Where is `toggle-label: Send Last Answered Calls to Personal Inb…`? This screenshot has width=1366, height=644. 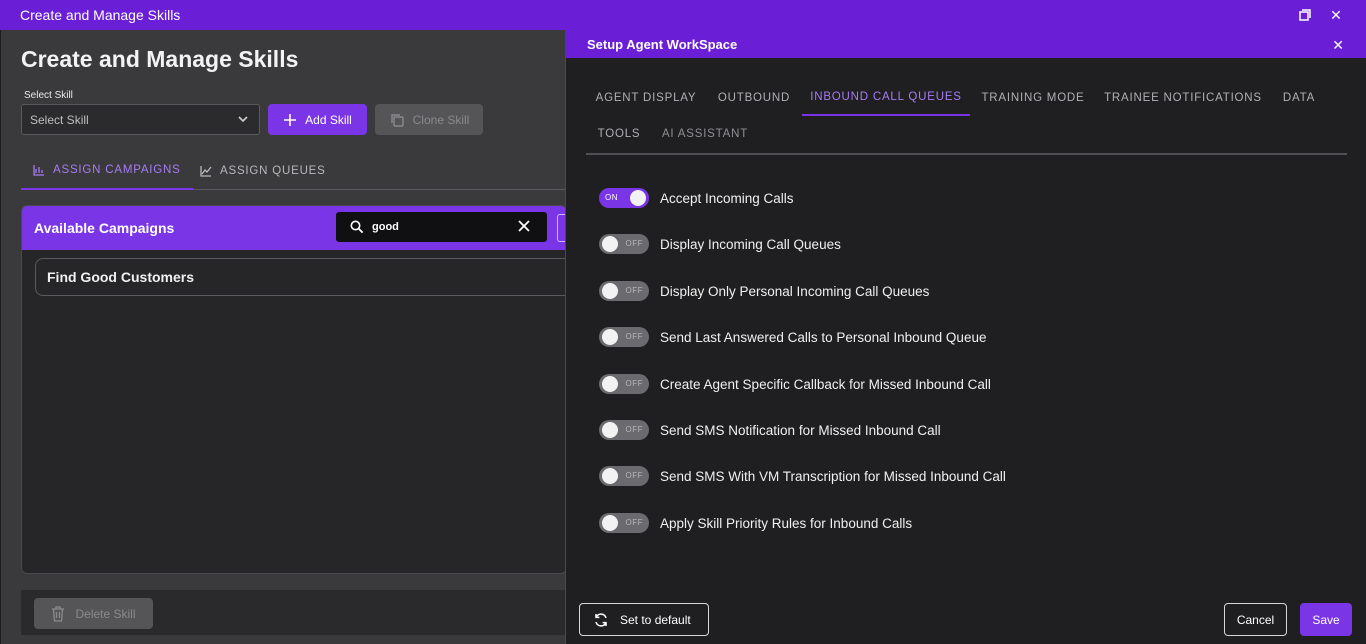 toggle-label: Send Last Answered Calls to Personal Inb… is located at coordinates (823, 337).